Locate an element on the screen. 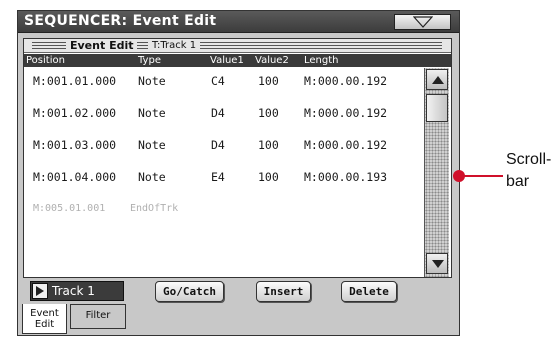 This screenshot has height=338, width=560. event-row: M:001.03.000 Note D4 100 M:000.00.192 is located at coordinates (222, 145).